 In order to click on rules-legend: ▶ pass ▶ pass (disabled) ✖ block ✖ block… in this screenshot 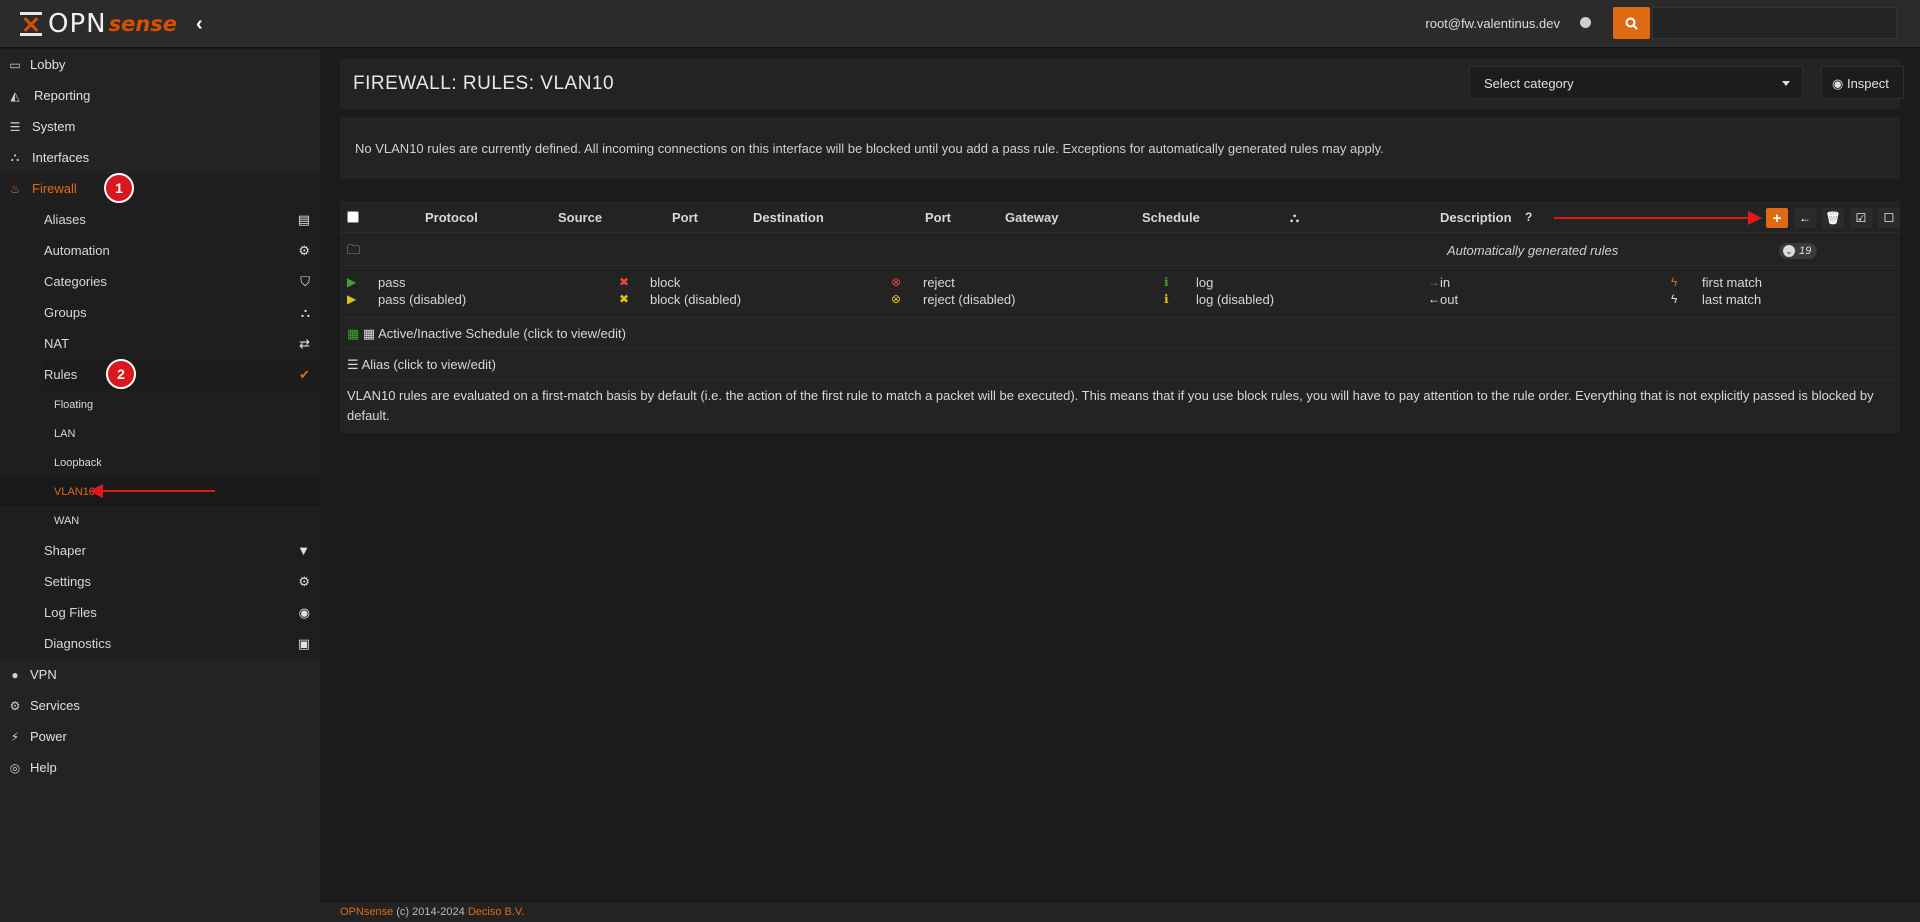, I will do `click(1120, 292)`.